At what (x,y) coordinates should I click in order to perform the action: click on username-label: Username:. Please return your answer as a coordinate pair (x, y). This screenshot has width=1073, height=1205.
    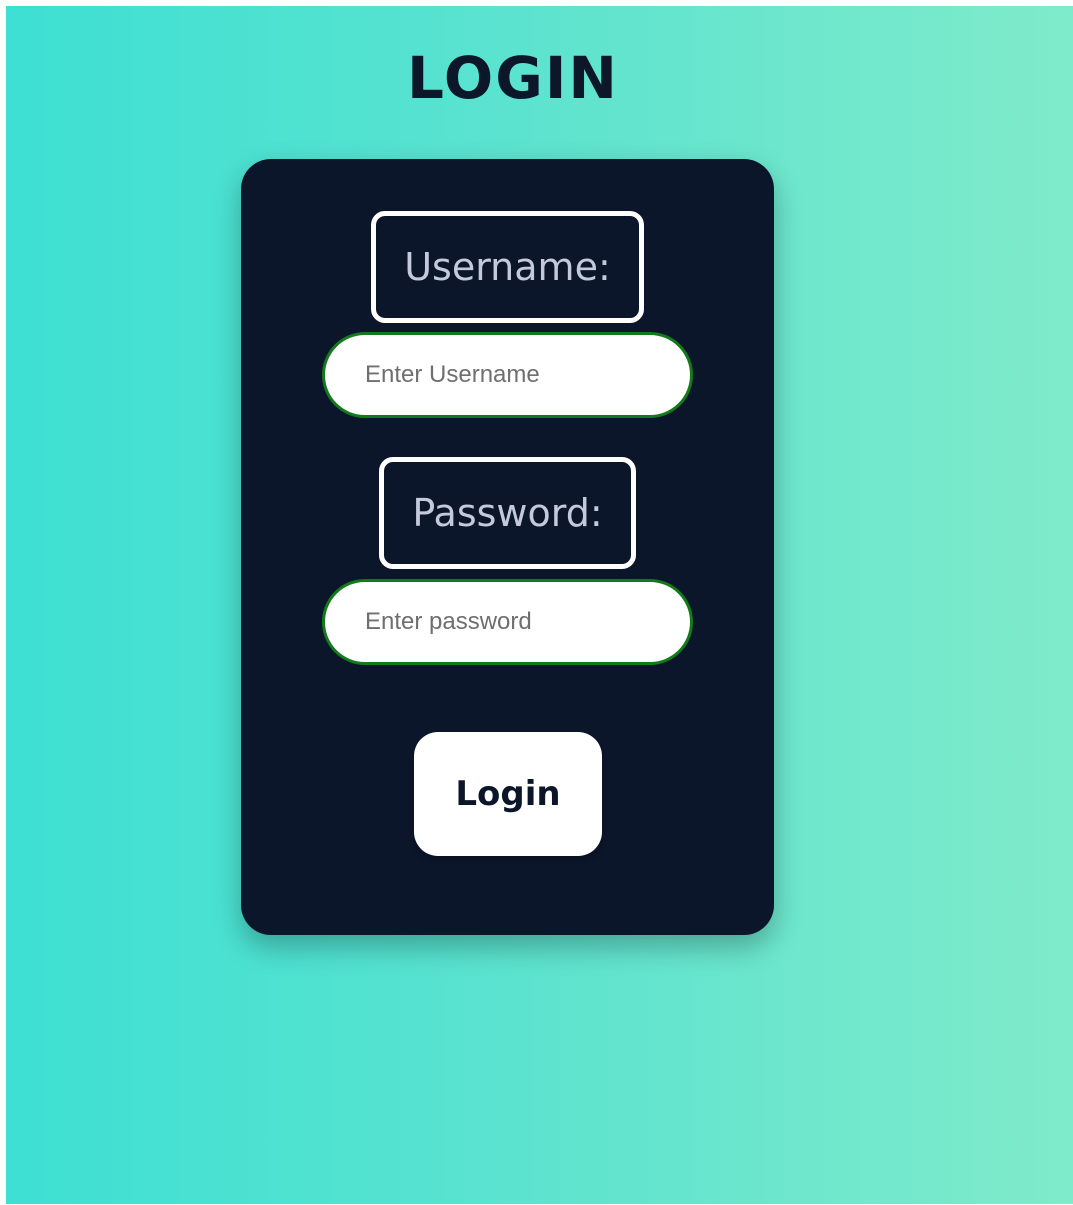
    Looking at the image, I should click on (507, 267).